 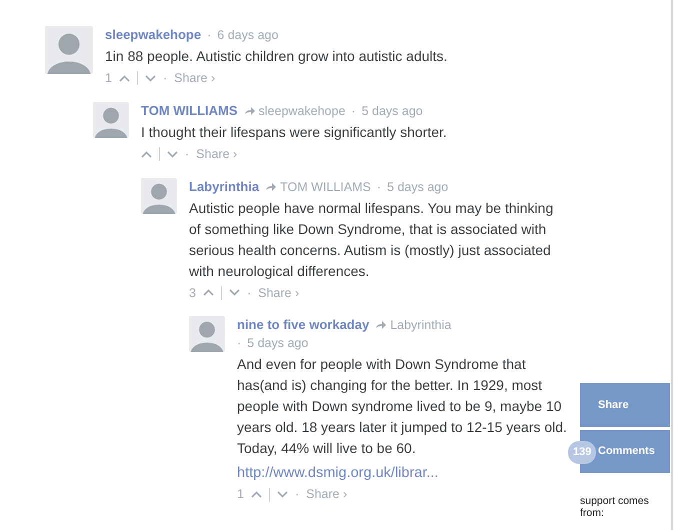 What do you see at coordinates (402, 406) in the screenshot?
I see `comment-text: And even for people with Down Syndrome that has(and is) changing for the better. In 1929, most people with Down syndrome lived to be 9, maybe 10 years old. 18 years later it jumped to 12-15 years old. Today, 44% will live to be 60.` at bounding box center [402, 406].